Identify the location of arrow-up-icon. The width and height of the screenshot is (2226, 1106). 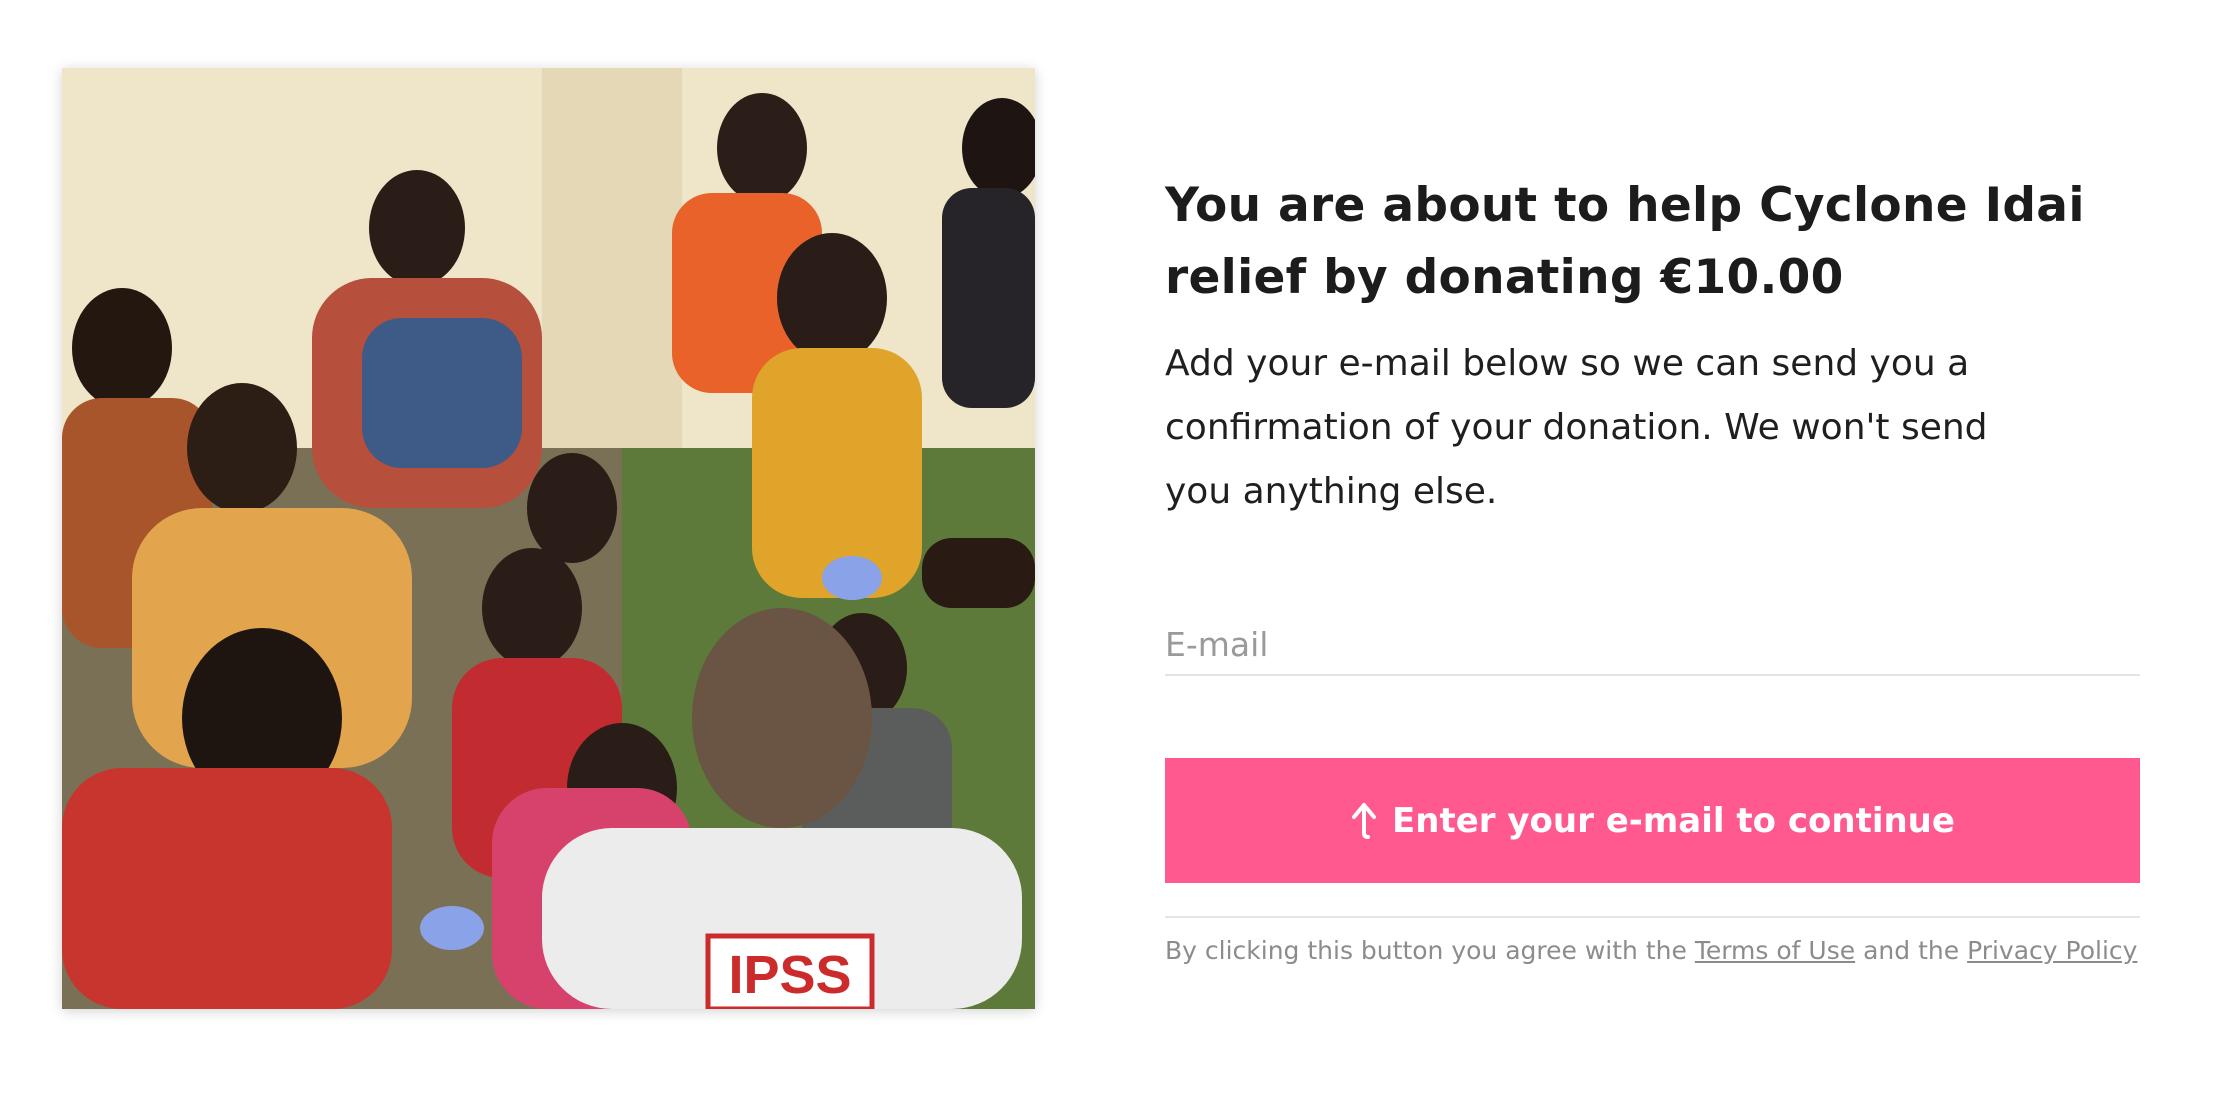
(1364, 821).